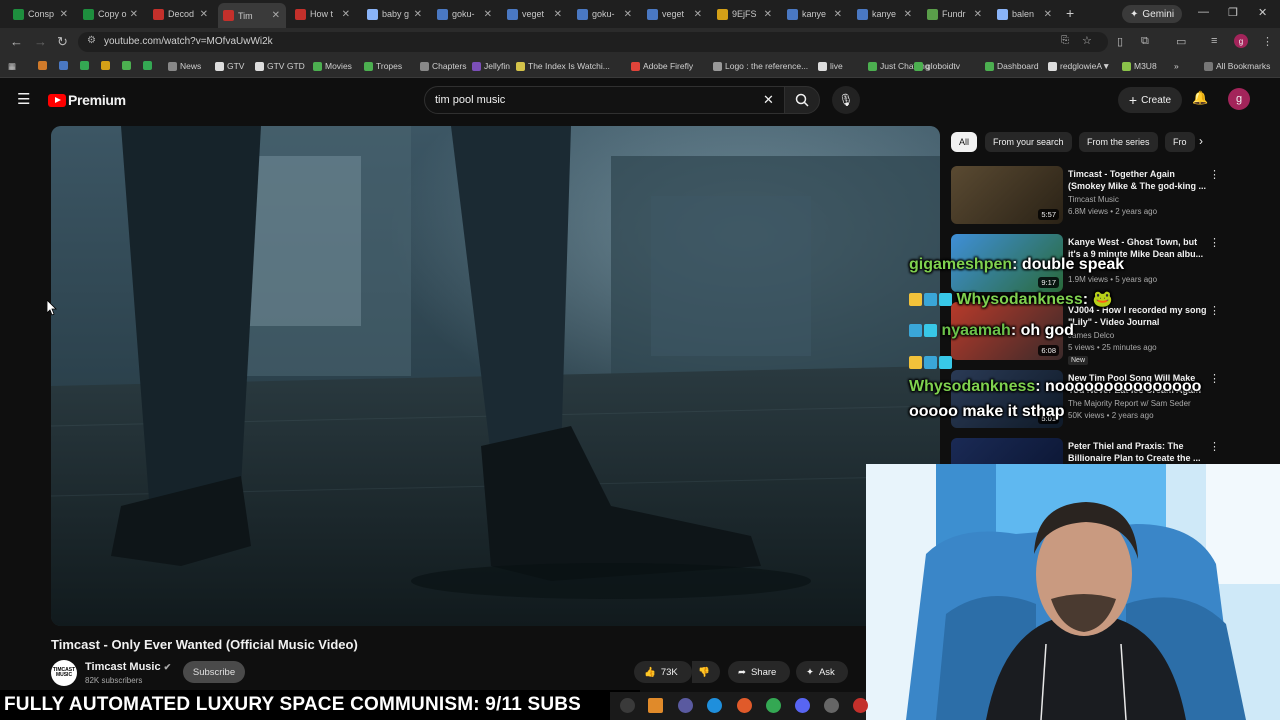 The width and height of the screenshot is (1280, 720). Describe the element at coordinates (1180, 142) in the screenshot. I see `filter-chip: Fro` at that location.